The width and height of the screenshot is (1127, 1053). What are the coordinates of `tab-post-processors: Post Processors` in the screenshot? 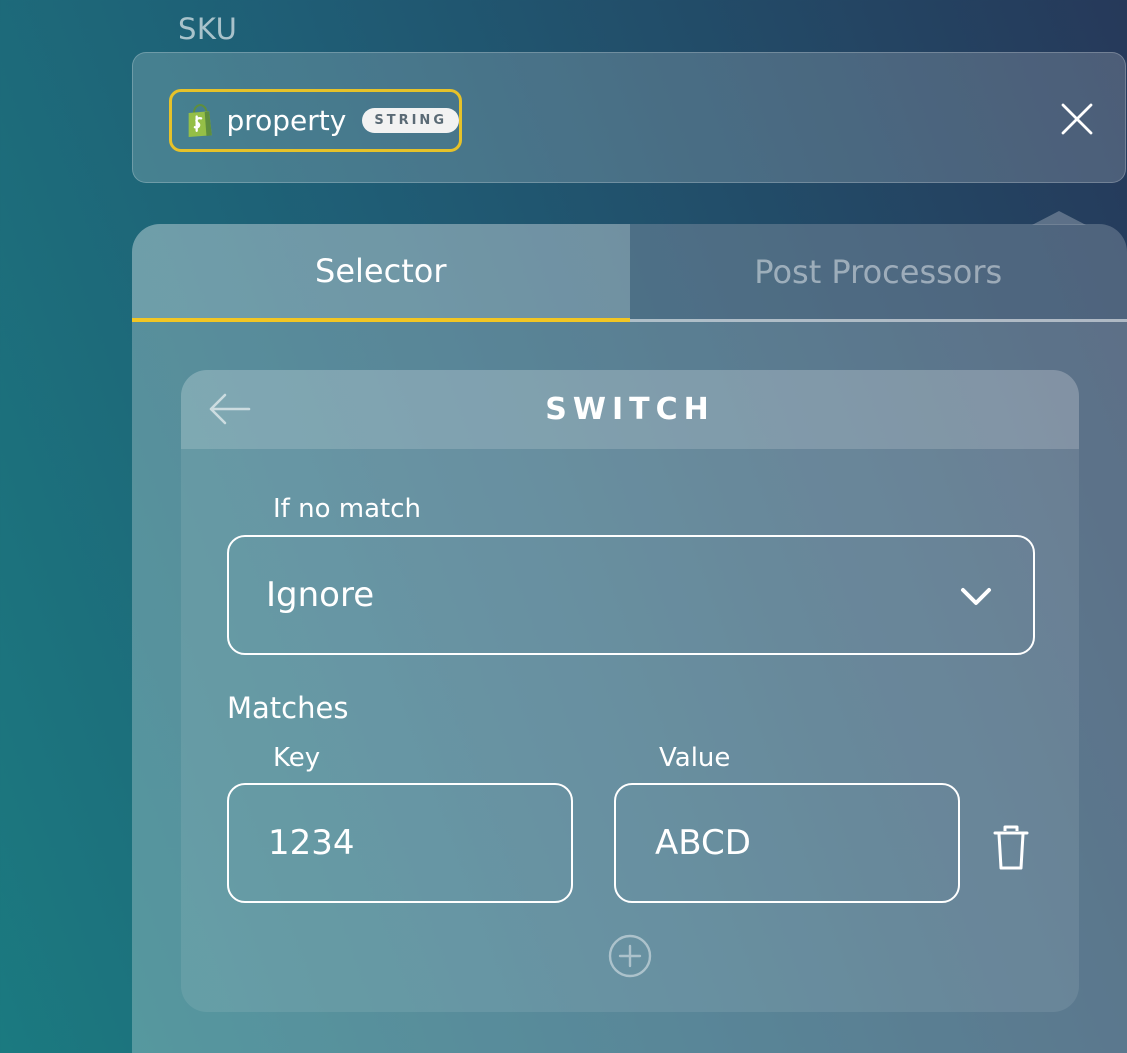 It's located at (878, 273).